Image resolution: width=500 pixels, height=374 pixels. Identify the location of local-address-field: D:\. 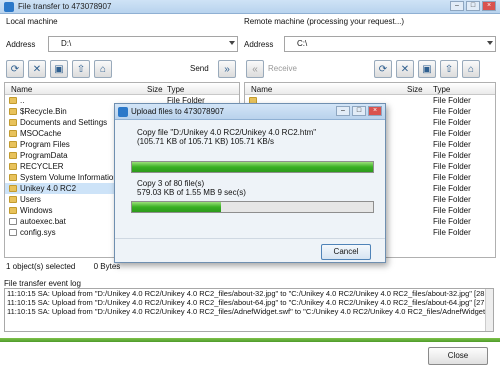
(143, 44).